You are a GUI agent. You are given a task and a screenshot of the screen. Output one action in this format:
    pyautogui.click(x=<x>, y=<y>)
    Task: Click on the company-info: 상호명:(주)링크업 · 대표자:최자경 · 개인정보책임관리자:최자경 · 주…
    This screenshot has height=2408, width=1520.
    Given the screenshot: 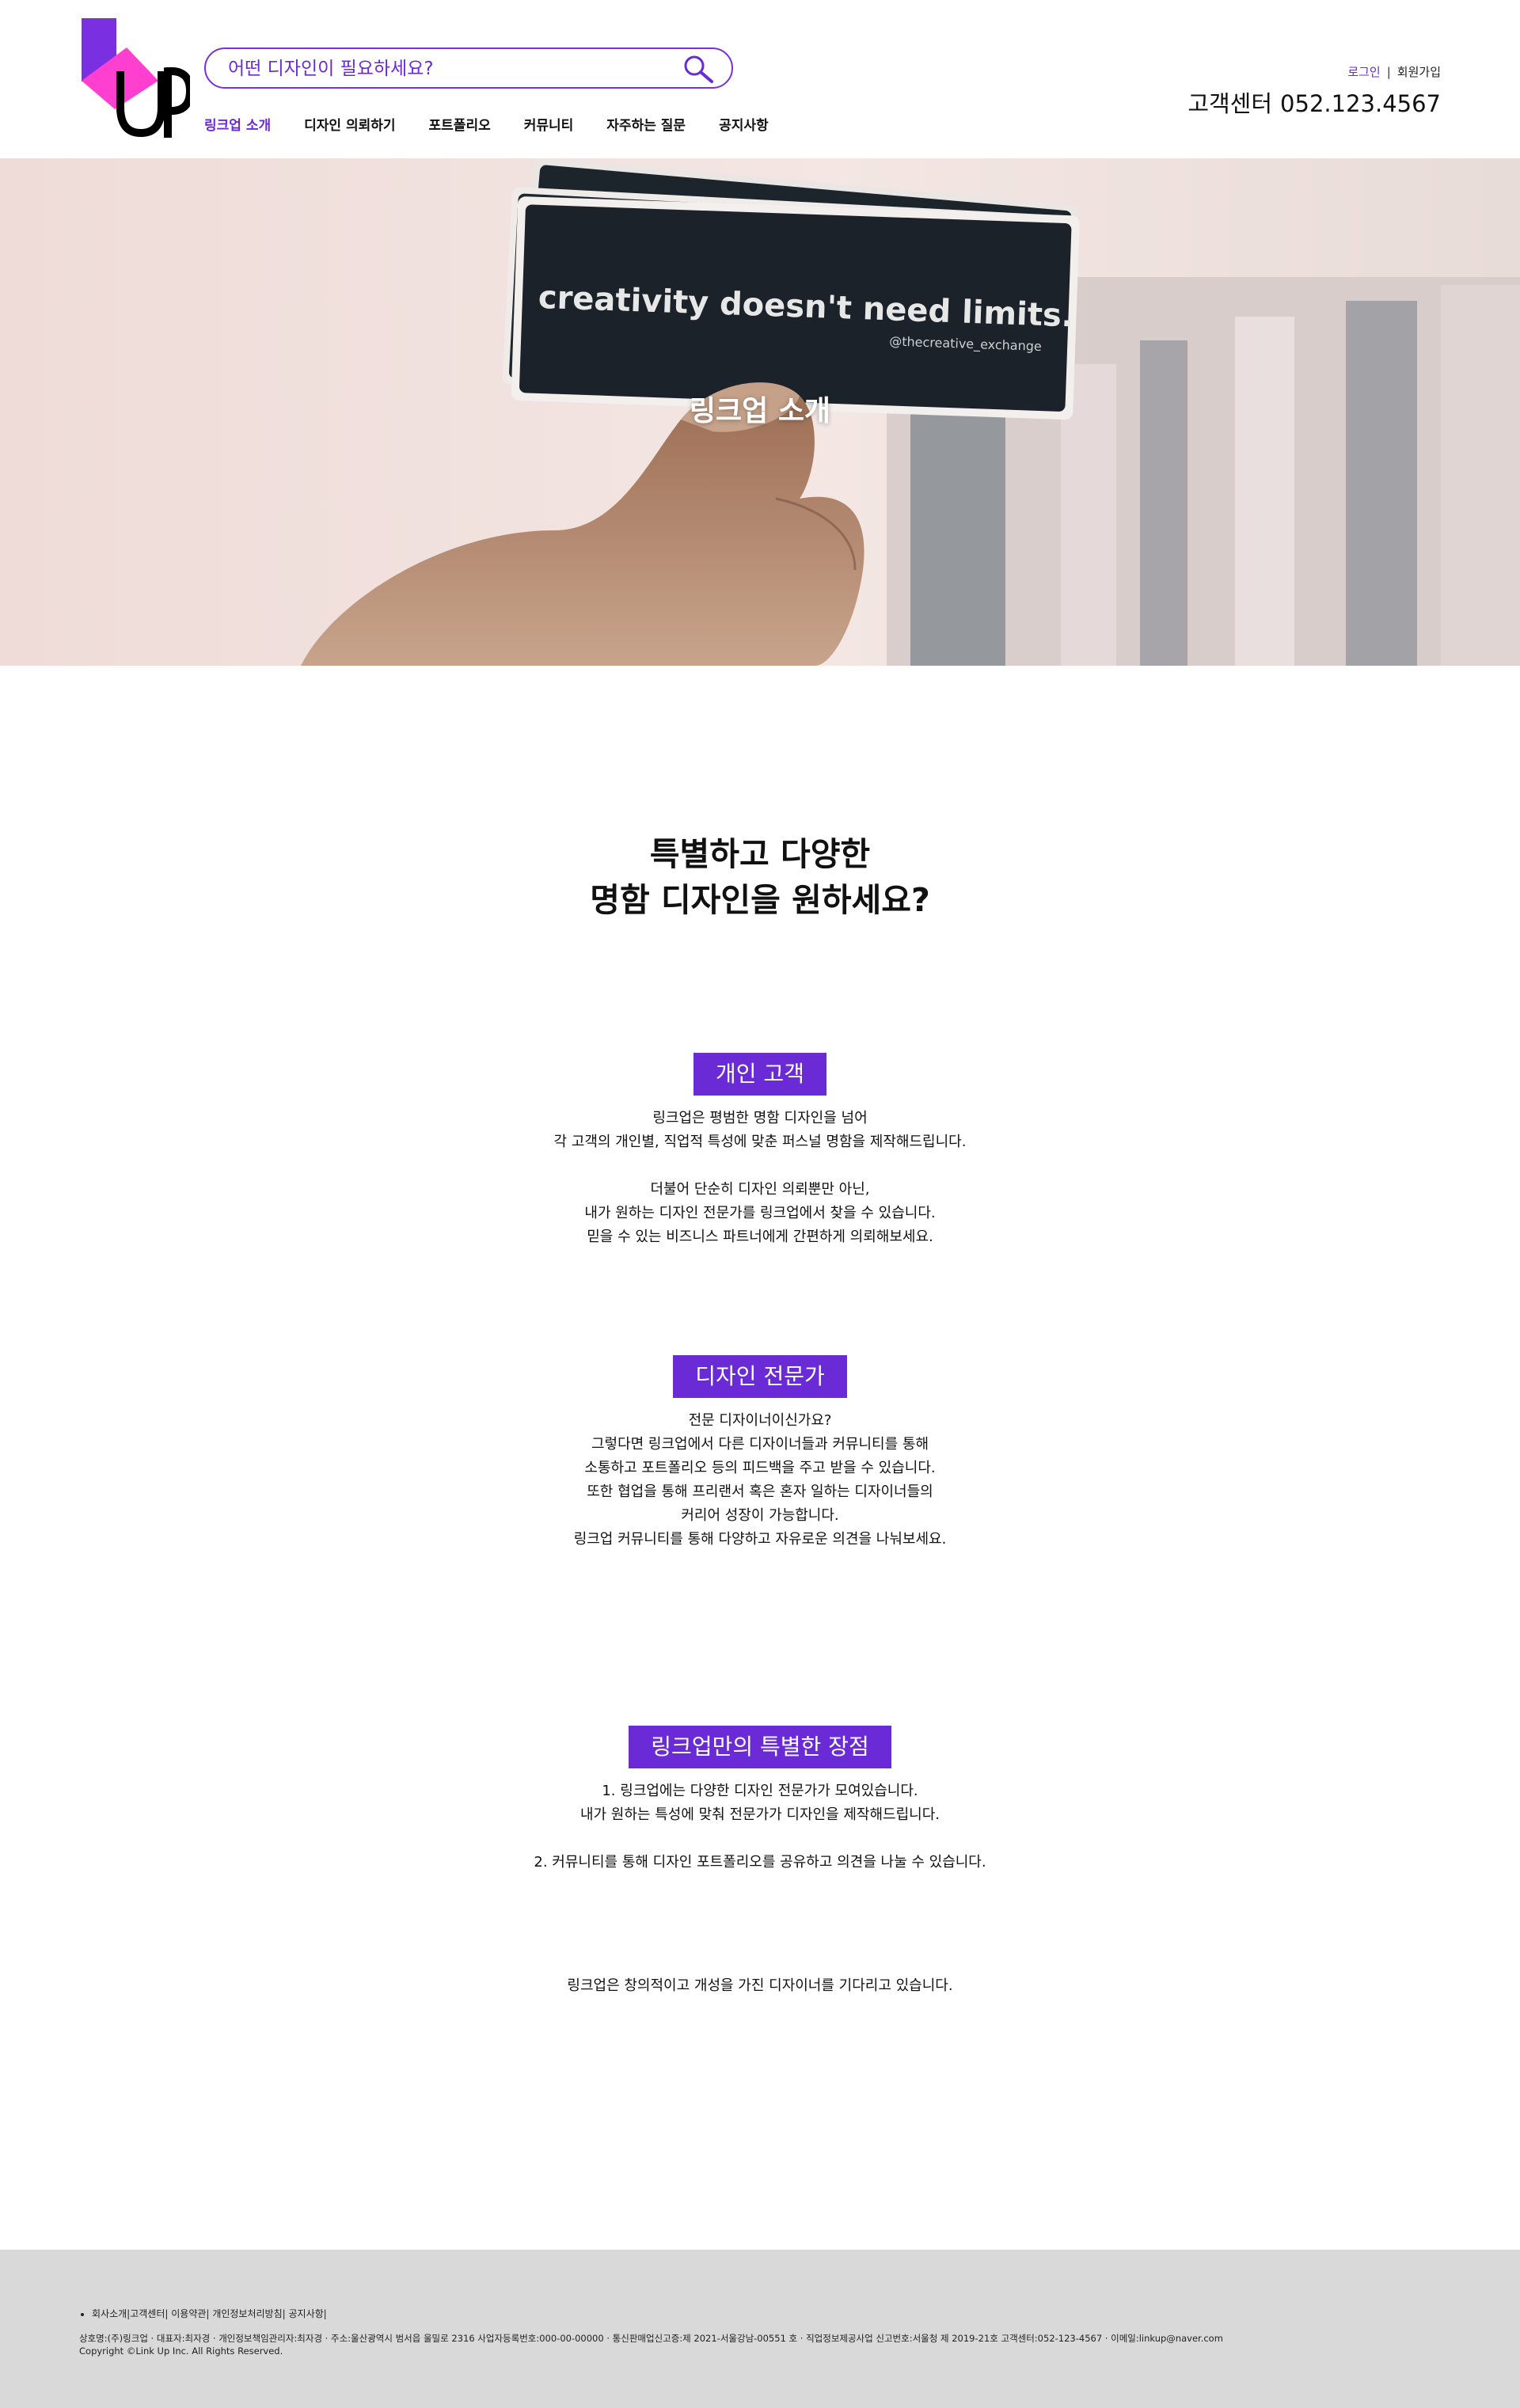 What is the action you would take?
    pyautogui.click(x=651, y=2338)
    